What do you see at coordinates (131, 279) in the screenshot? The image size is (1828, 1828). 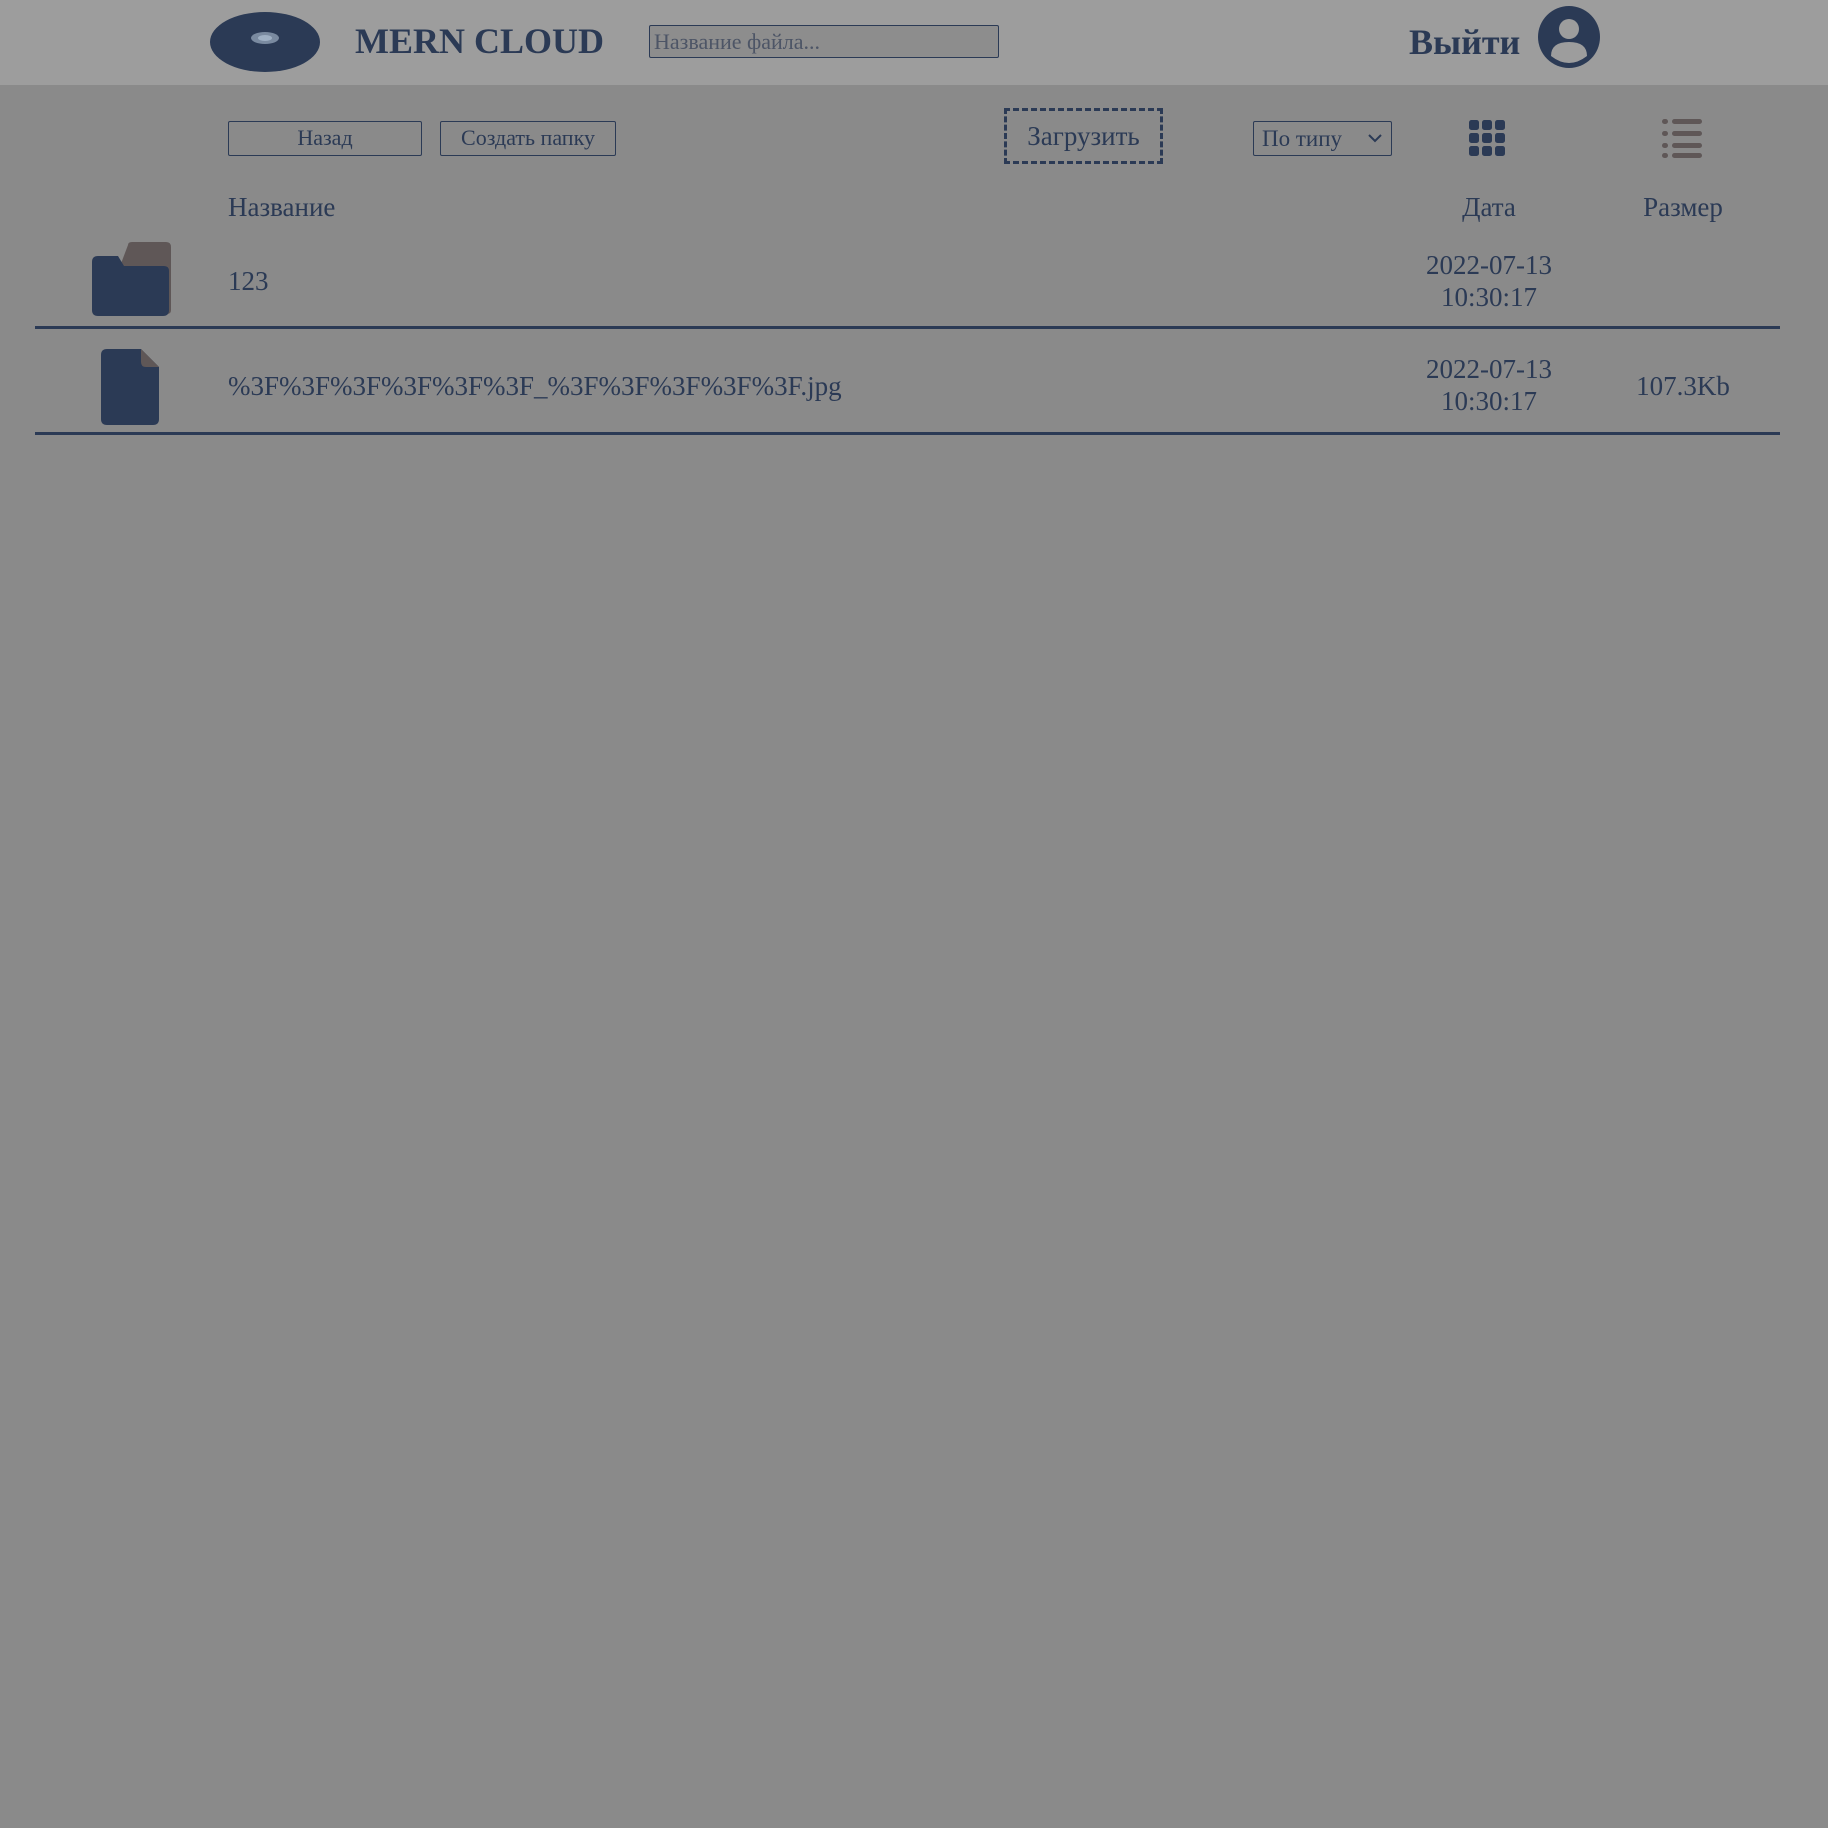 I see `folder-icon` at bounding box center [131, 279].